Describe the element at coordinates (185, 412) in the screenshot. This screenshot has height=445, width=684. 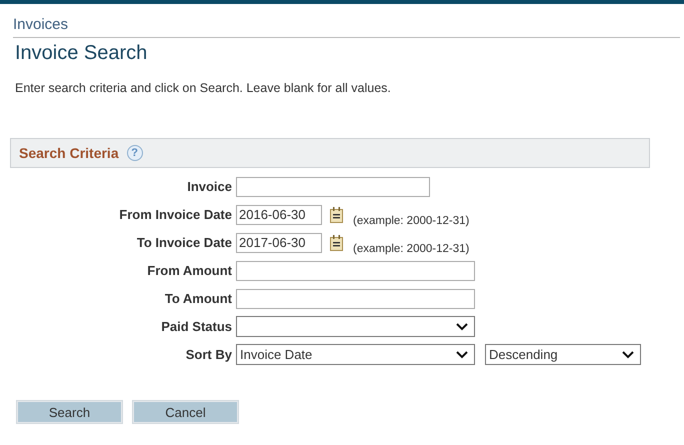
I see `cancel-button: Cancel` at that location.